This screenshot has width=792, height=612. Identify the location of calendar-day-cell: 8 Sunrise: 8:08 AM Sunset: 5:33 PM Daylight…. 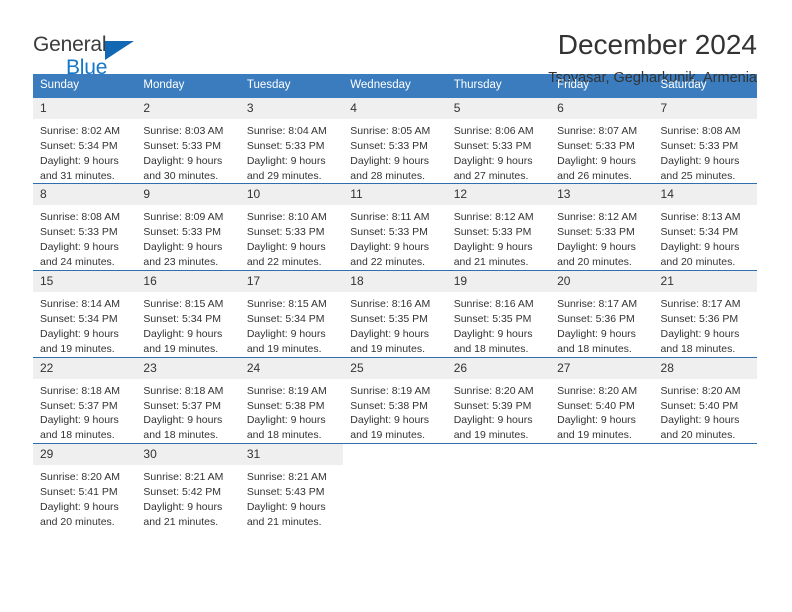
(85, 227).